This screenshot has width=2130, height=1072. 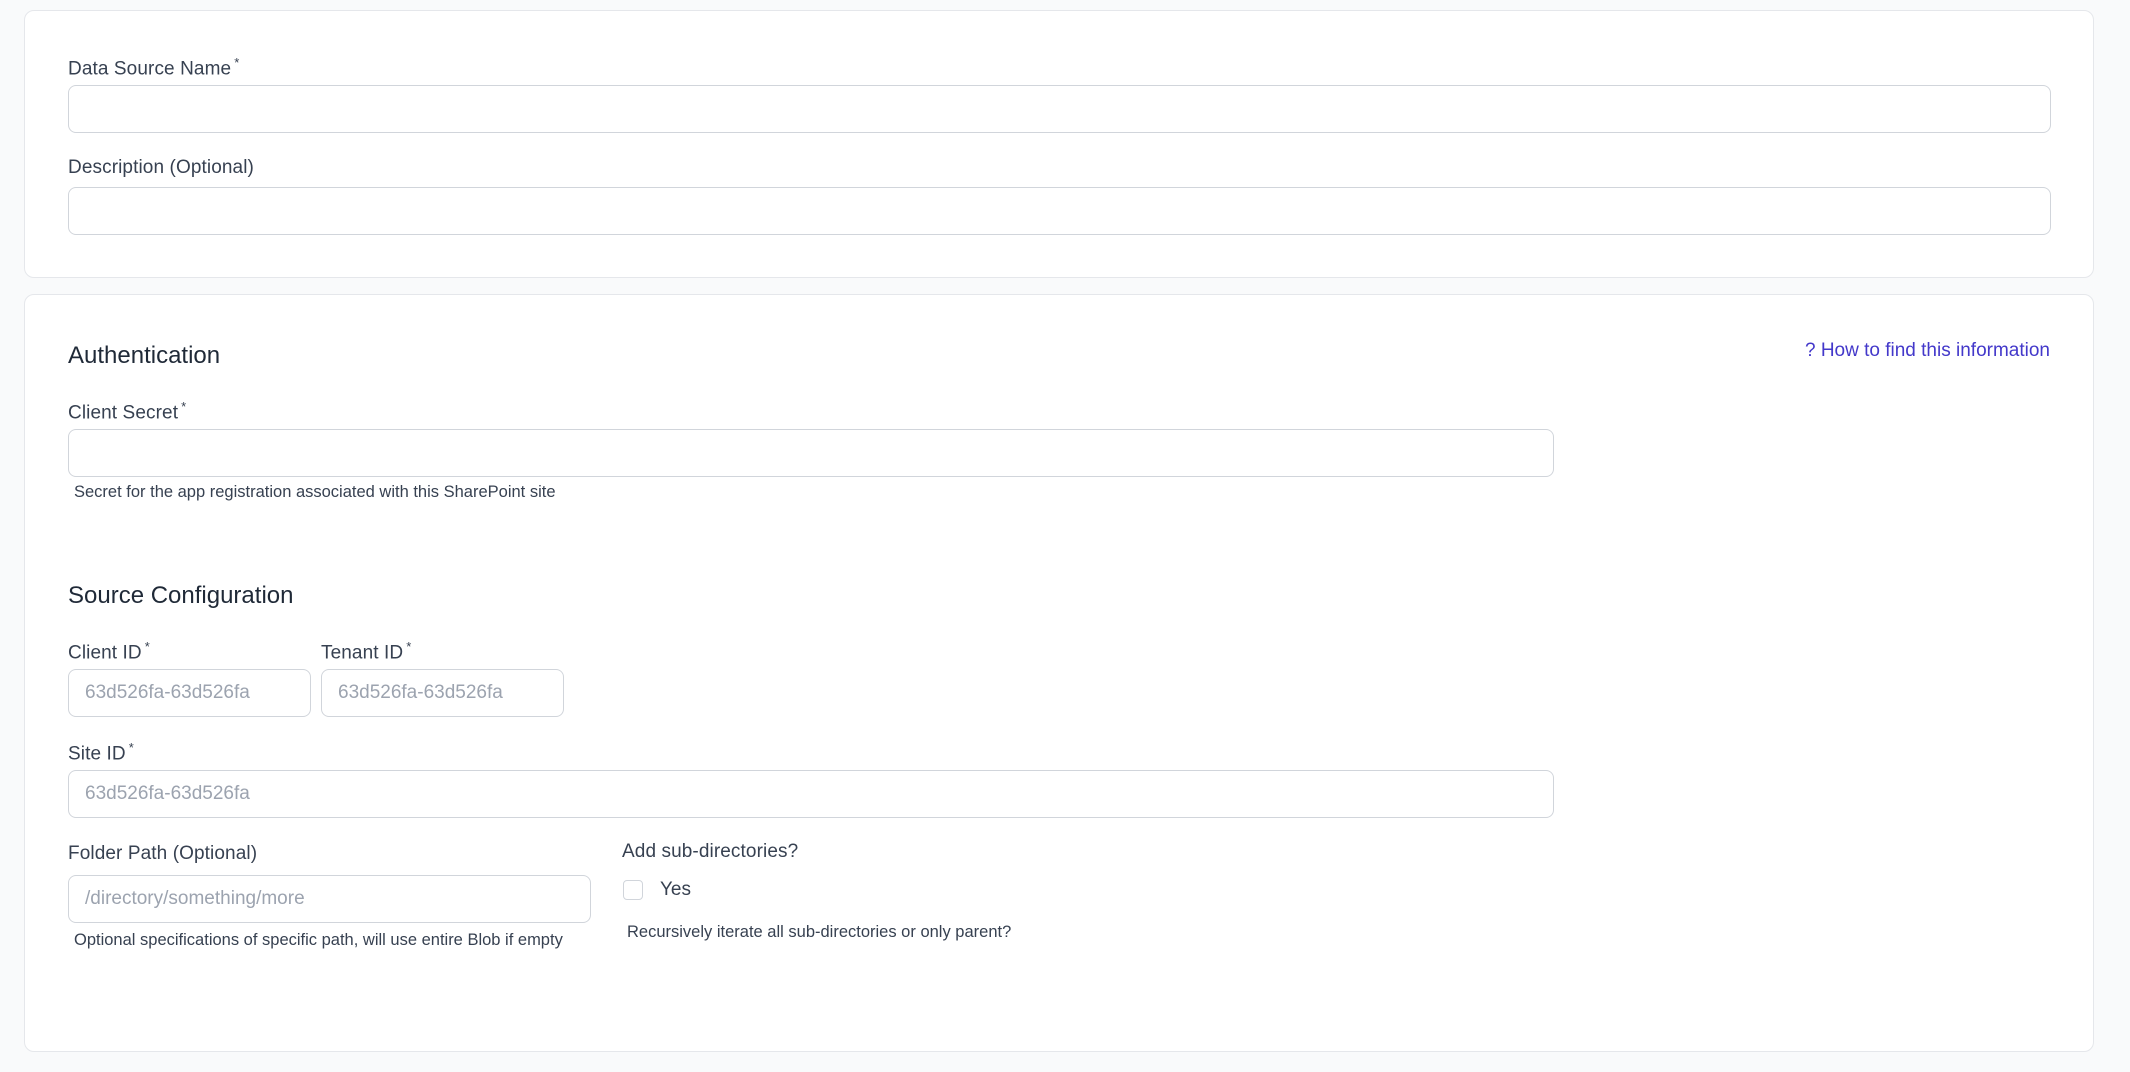 I want to click on site-id-input, so click(x=811, y=794).